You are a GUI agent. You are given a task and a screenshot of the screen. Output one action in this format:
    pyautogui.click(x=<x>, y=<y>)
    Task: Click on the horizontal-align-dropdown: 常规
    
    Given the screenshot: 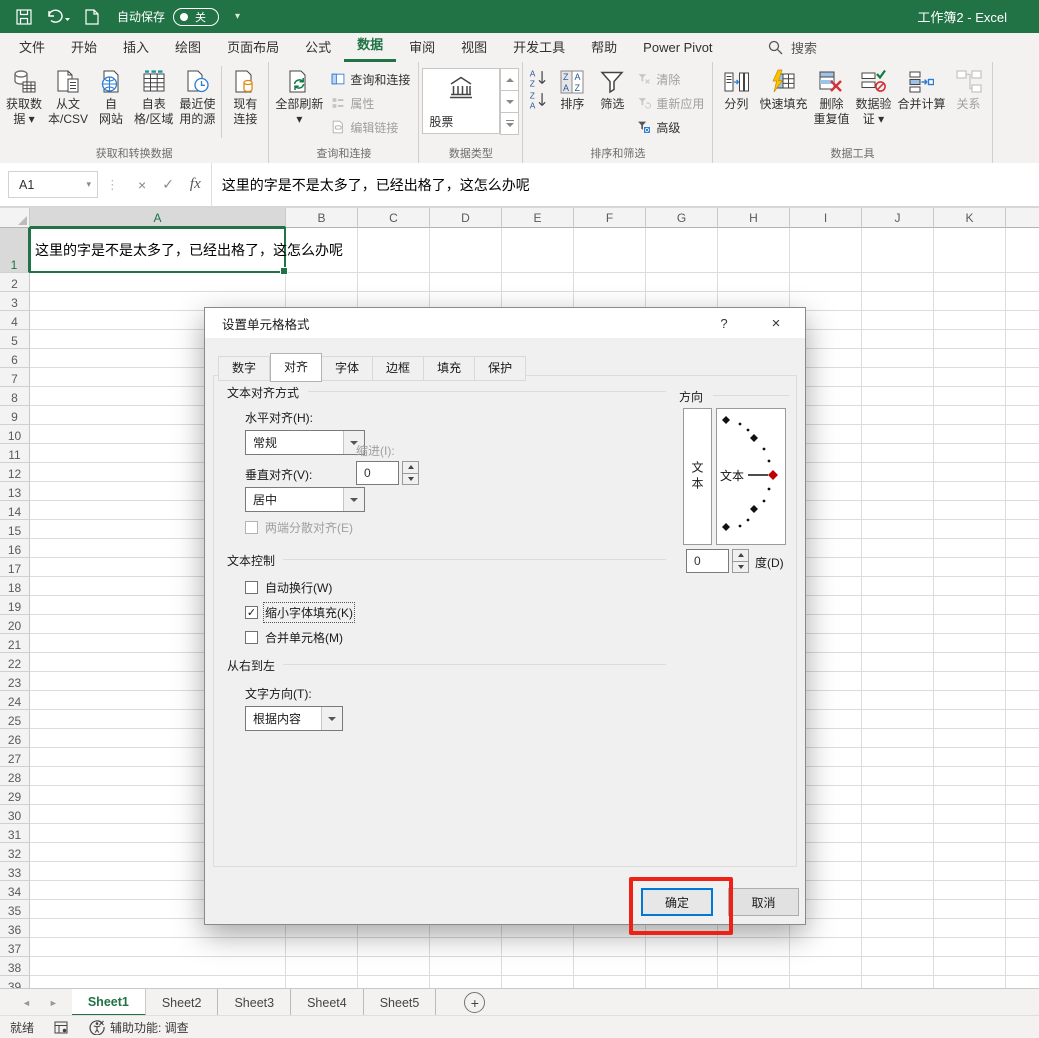 What is the action you would take?
    pyautogui.click(x=305, y=442)
    